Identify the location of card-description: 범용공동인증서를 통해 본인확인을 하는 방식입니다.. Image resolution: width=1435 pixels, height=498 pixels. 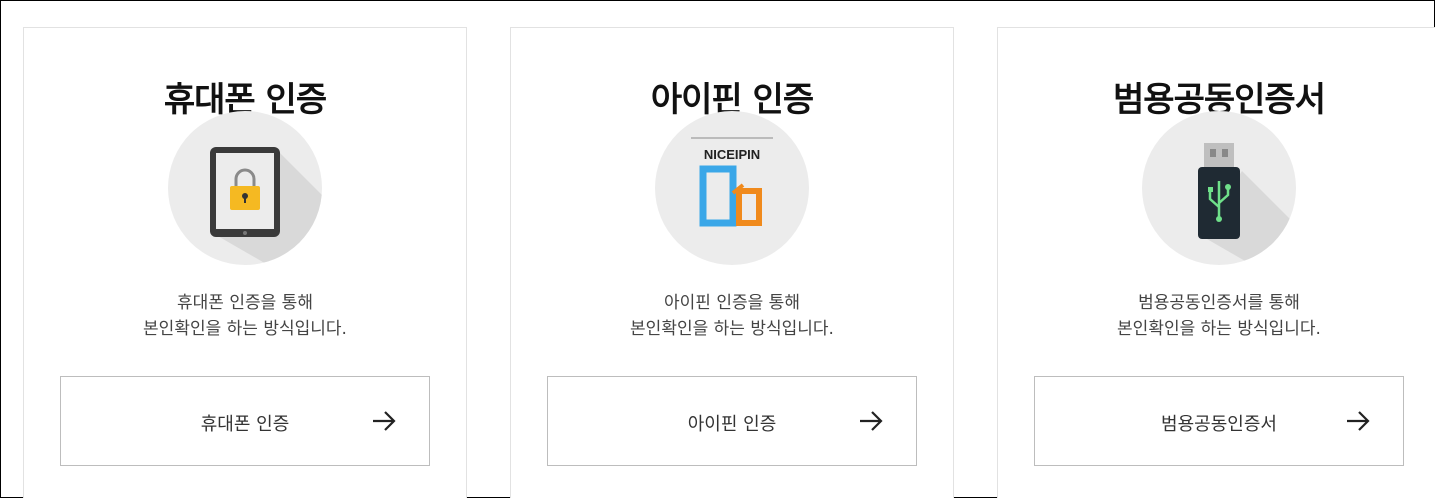
(1216, 316).